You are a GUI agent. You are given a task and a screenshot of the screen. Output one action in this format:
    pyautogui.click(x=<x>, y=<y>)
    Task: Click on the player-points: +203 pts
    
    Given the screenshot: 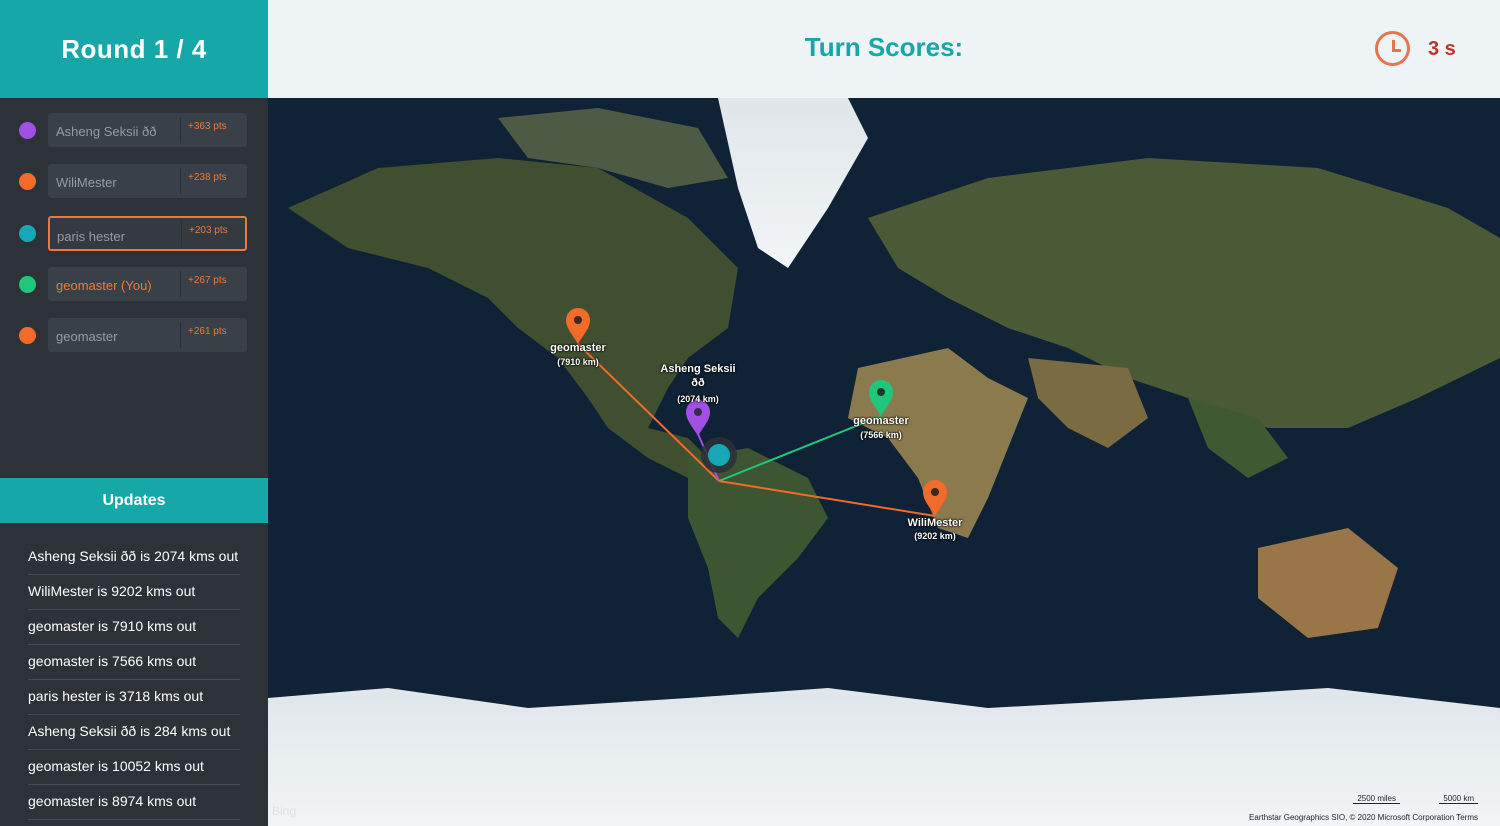 What is the action you would take?
    pyautogui.click(x=208, y=230)
    